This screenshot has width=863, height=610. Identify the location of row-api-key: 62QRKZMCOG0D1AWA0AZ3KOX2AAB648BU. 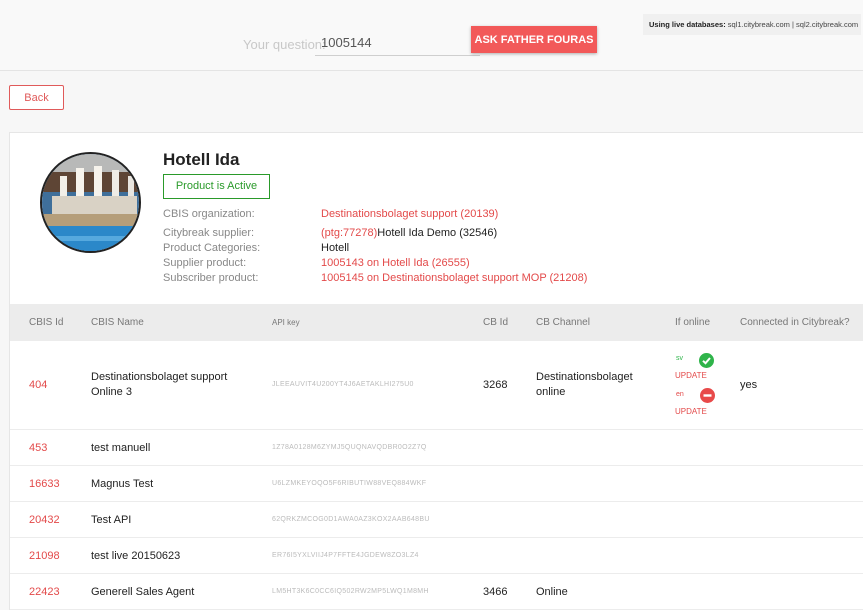
(351, 519).